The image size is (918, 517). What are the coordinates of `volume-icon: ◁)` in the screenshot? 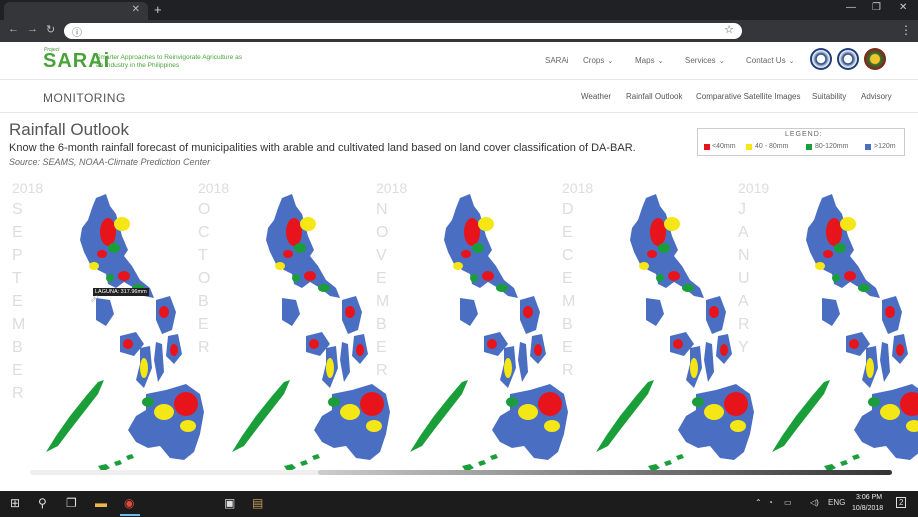 It's located at (814, 502).